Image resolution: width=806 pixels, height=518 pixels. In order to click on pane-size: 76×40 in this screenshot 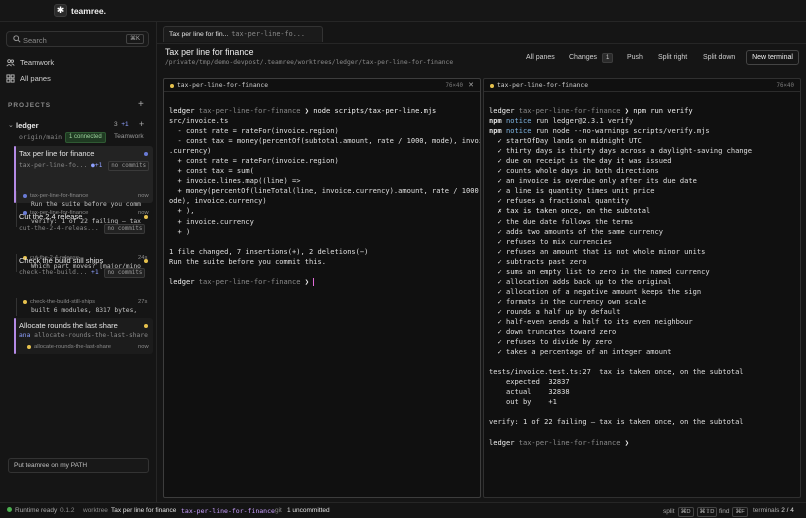, I will do `click(454, 85)`.